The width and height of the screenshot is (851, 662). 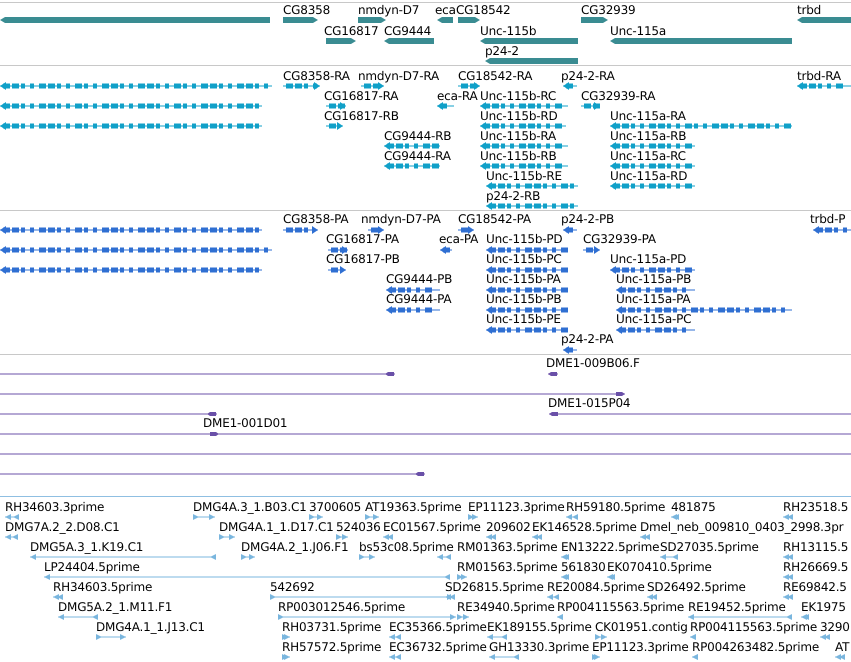 What do you see at coordinates (523, 319) in the screenshot?
I see `feature-label: Unc-115b-PE` at bounding box center [523, 319].